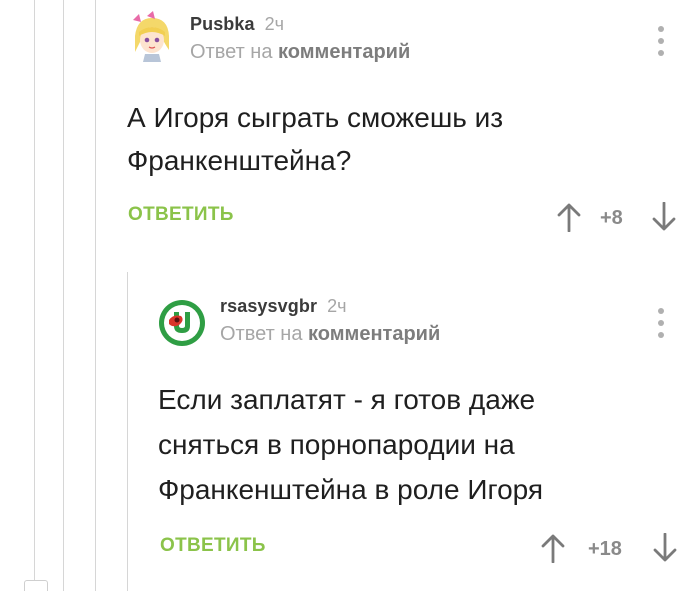  Describe the element at coordinates (330, 321) in the screenshot. I see `comment-meta: rsasysvgbr 2ч Ответ на комментарий` at that location.